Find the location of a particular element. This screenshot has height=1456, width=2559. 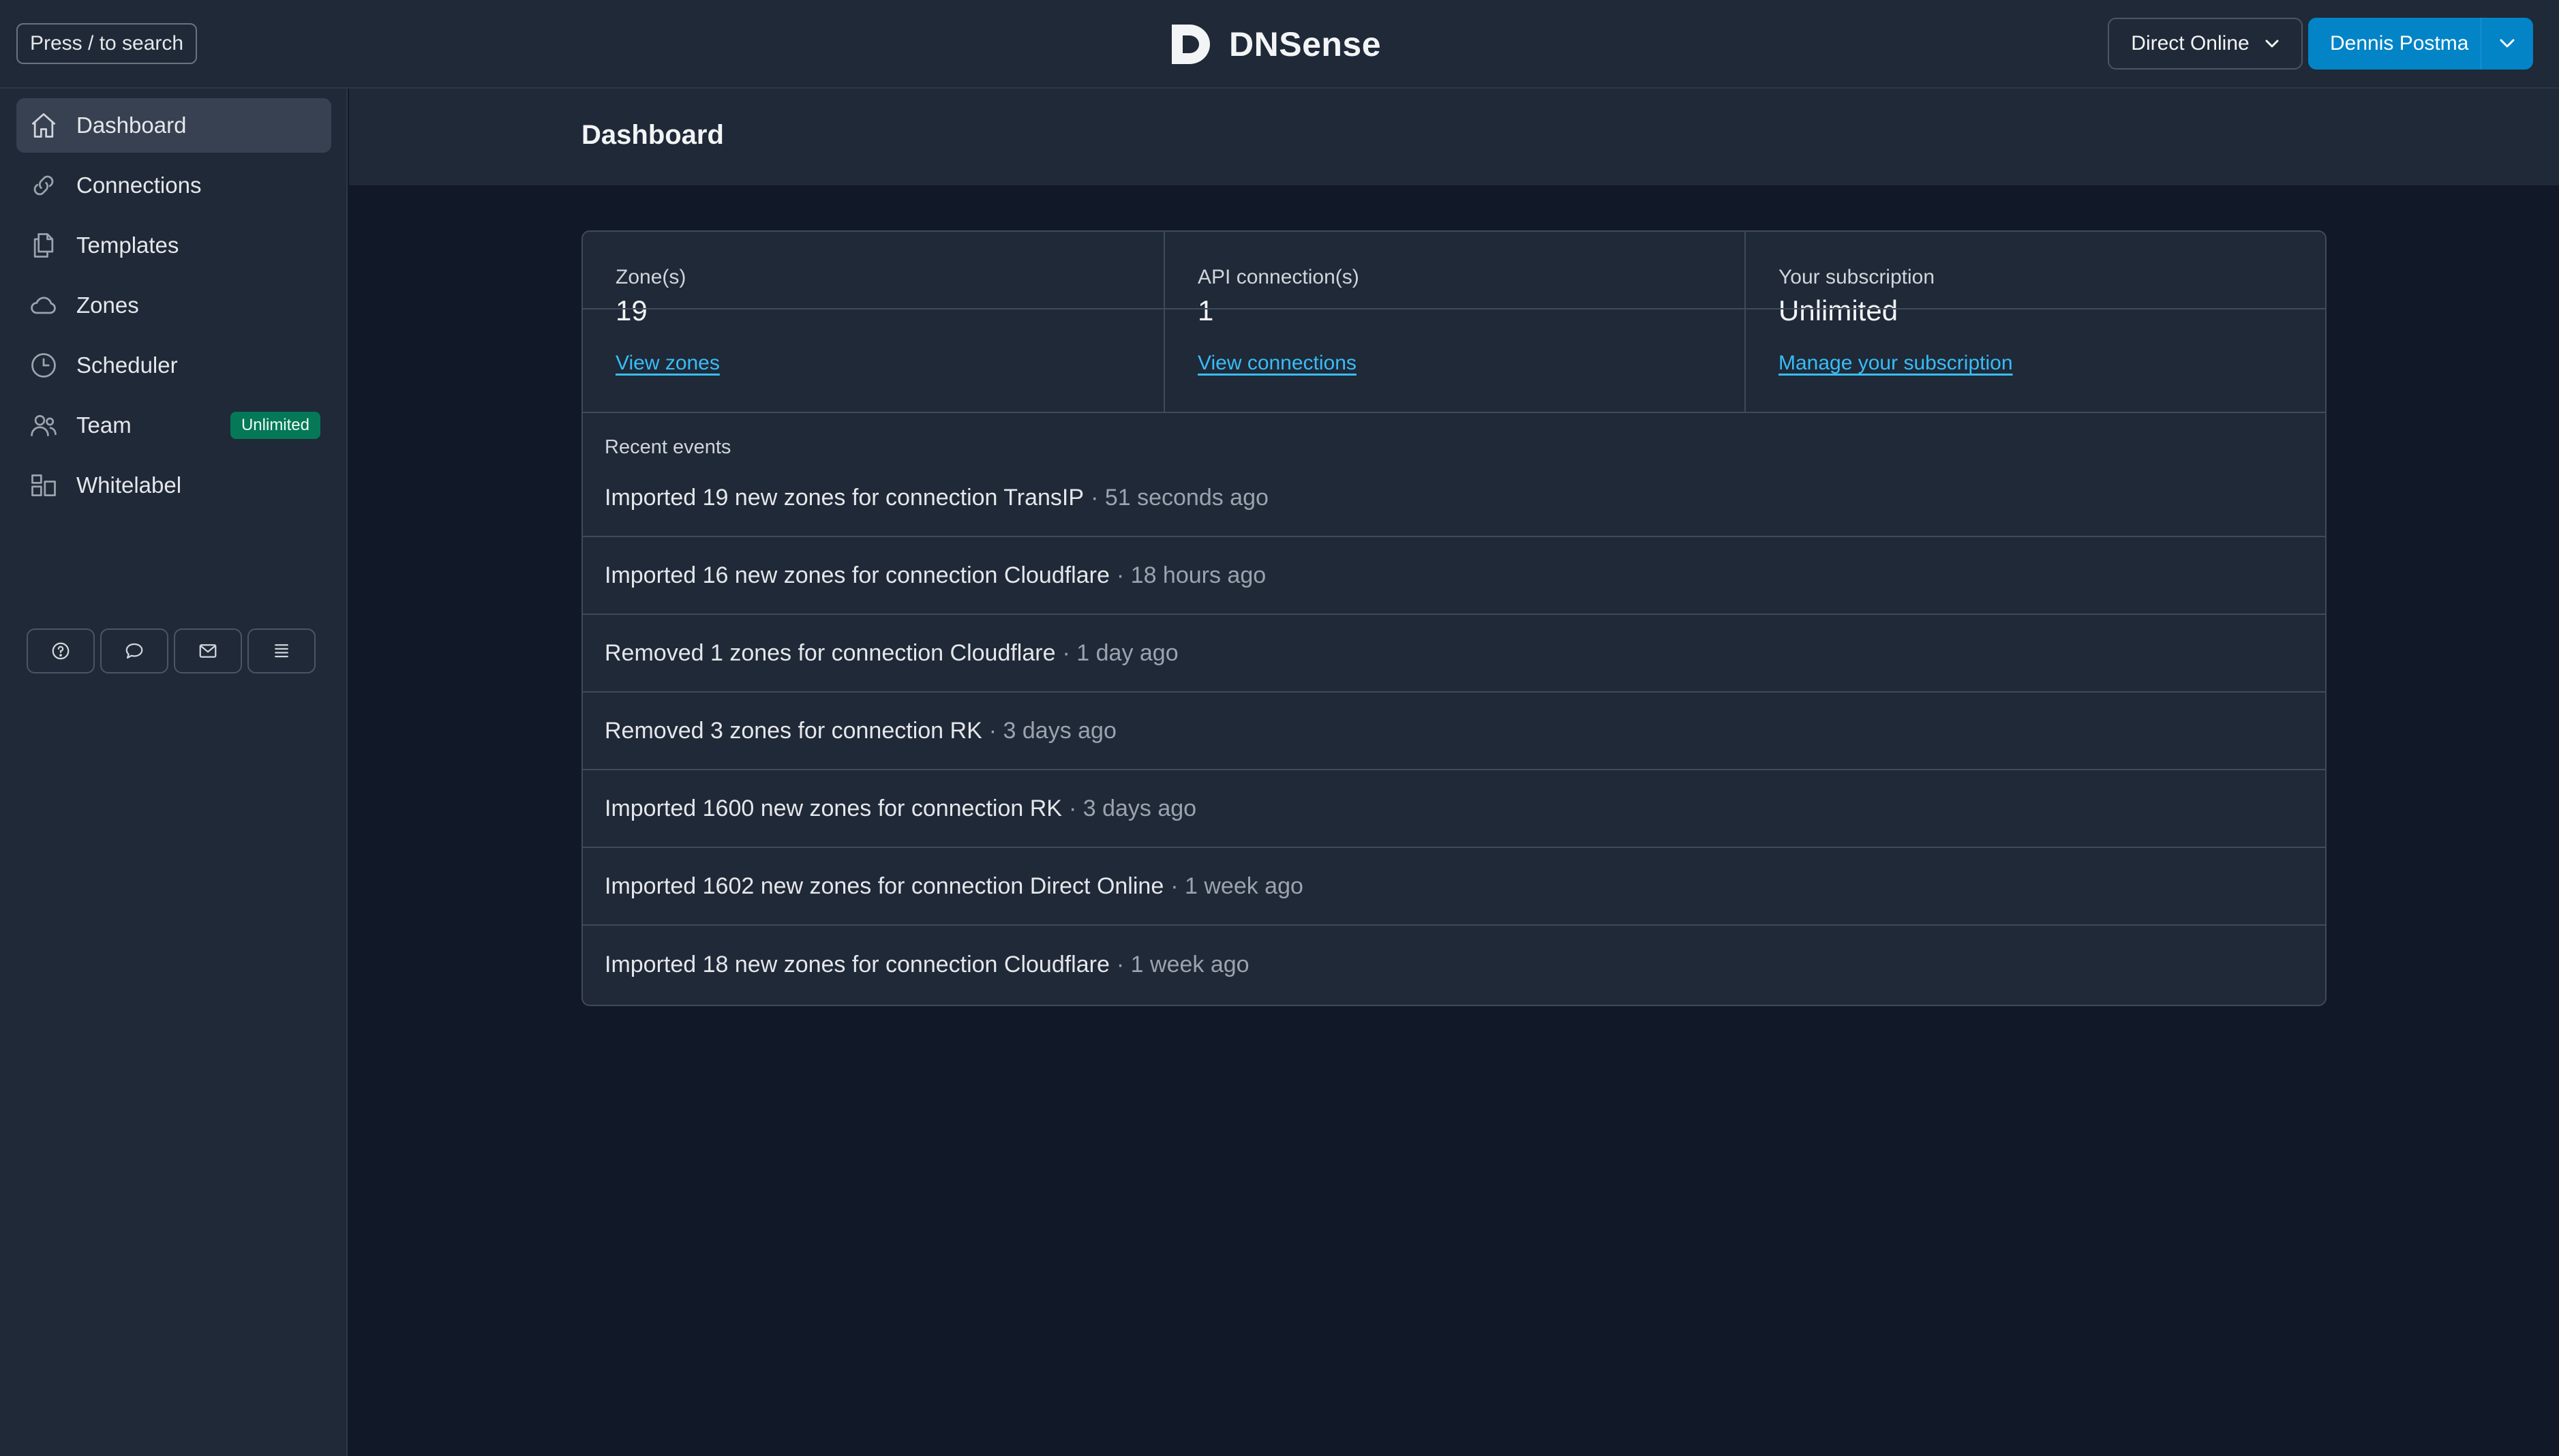

view-zones-link: View zones is located at coordinates (668, 363).